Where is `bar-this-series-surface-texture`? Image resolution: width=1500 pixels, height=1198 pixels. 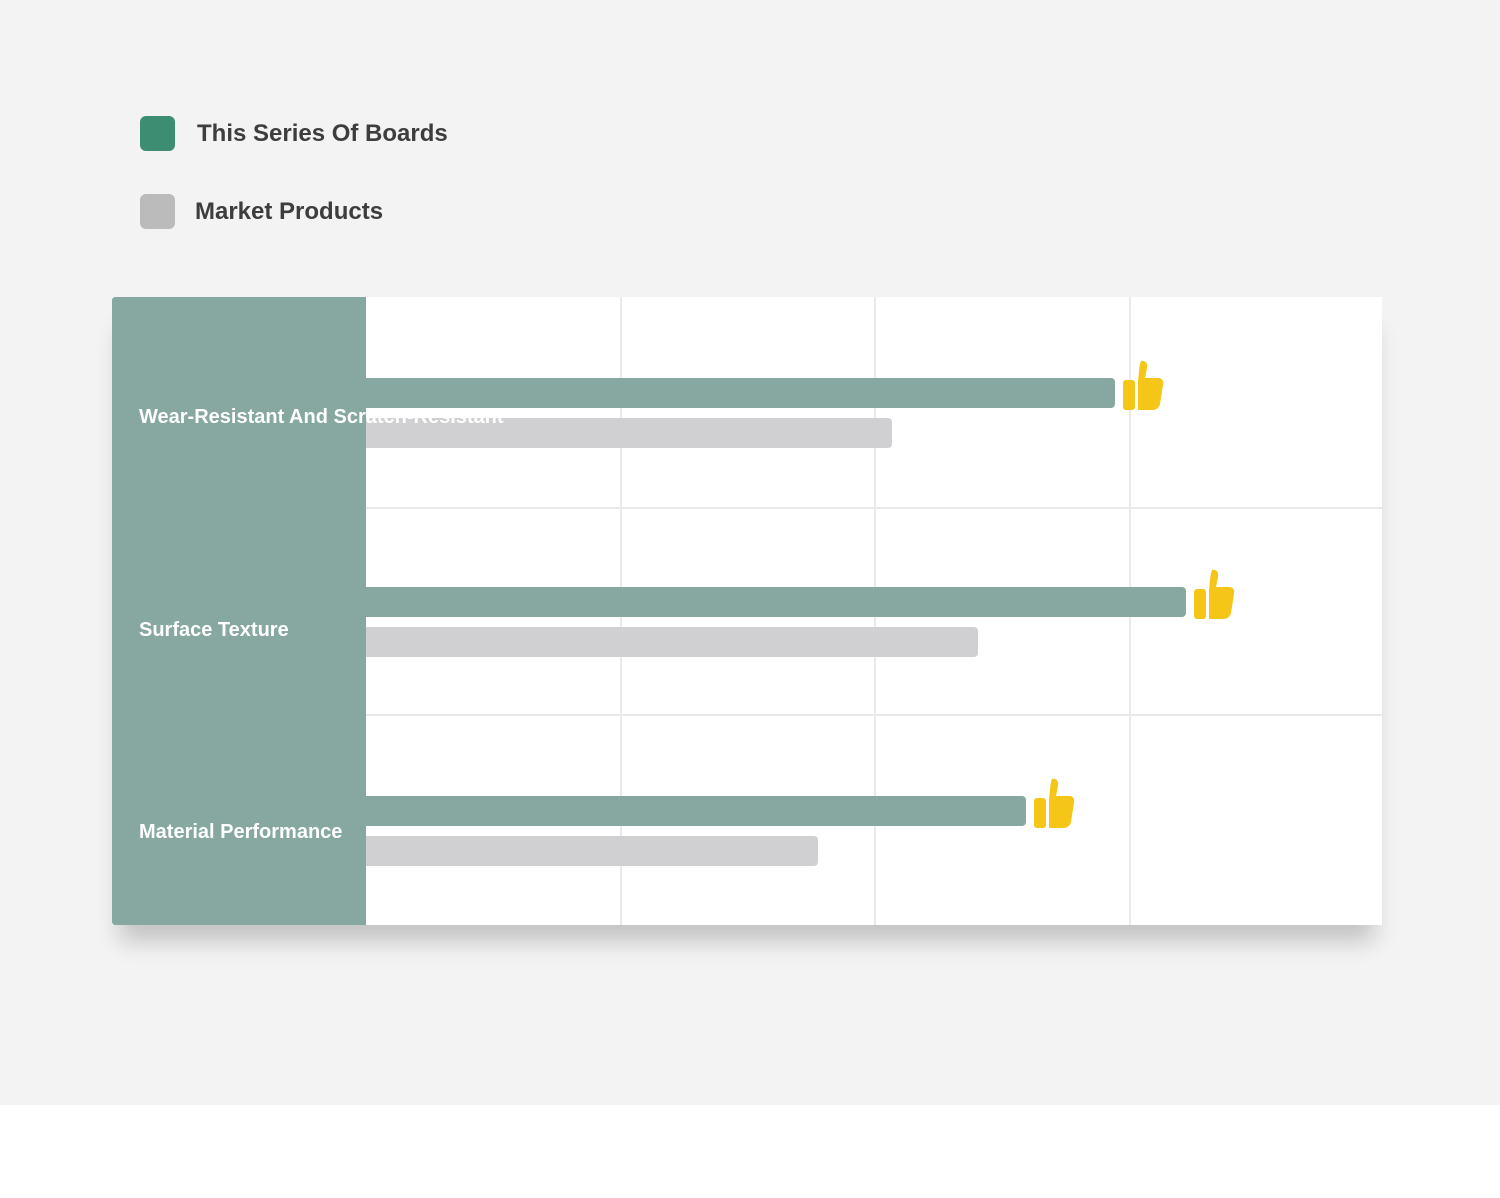 bar-this-series-surface-texture is located at coordinates (776, 602).